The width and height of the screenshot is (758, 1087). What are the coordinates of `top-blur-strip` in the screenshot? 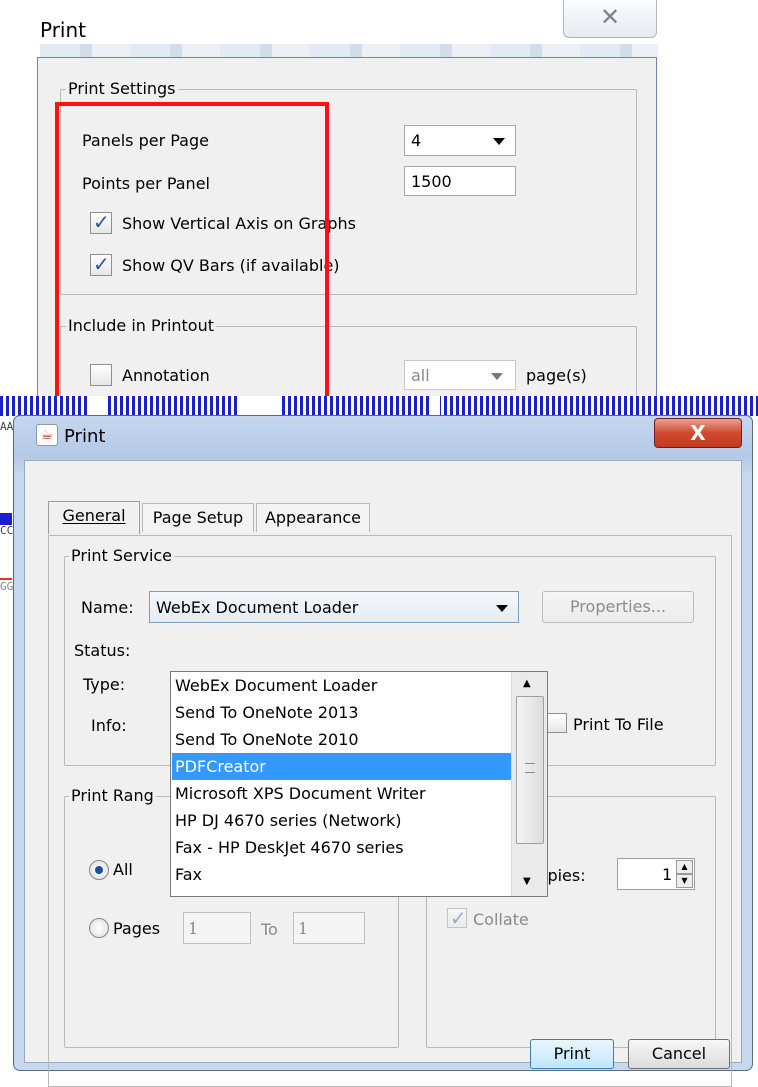 It's located at (349, 51).